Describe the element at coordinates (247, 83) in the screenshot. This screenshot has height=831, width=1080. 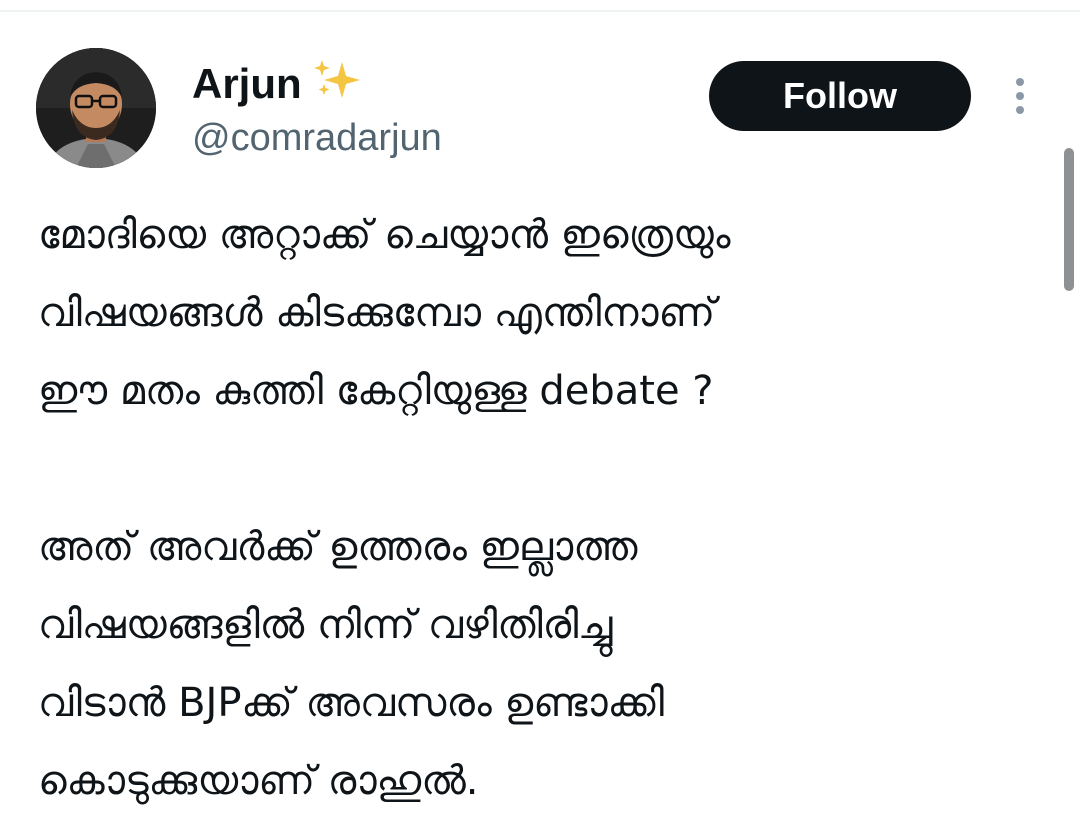
I see `author-display-name: Arjun` at that location.